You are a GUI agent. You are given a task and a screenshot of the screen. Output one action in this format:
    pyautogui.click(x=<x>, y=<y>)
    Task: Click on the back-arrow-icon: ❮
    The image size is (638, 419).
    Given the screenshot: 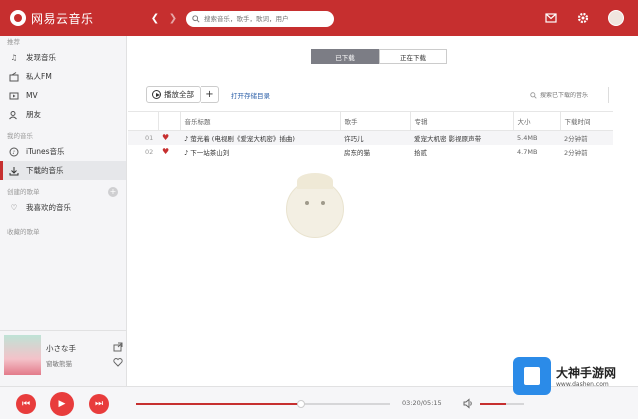 What is the action you would take?
    pyautogui.click(x=155, y=18)
    